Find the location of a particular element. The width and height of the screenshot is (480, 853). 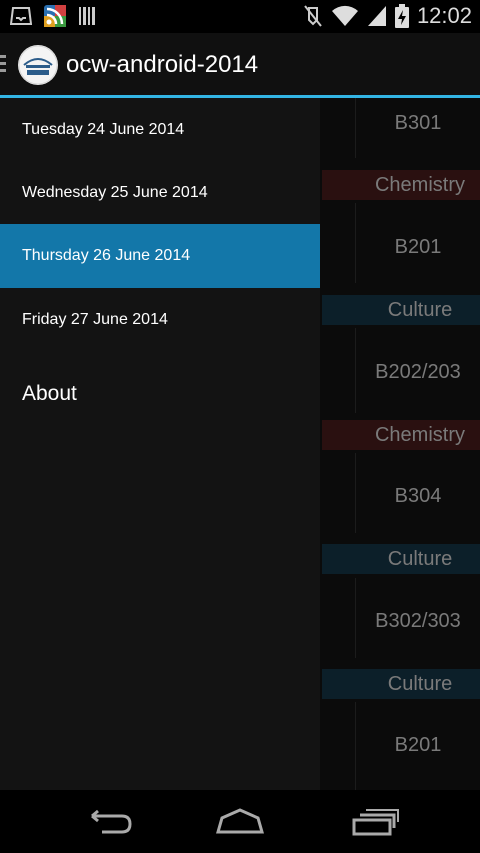

room-label: B301 is located at coordinates (401, 123).